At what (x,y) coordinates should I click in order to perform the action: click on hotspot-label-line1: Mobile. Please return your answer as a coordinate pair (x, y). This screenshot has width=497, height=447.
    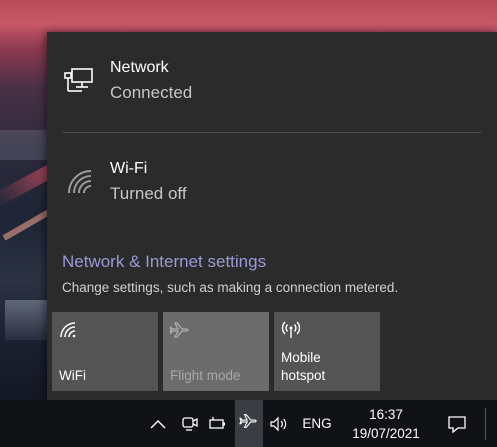
    Looking at the image, I should click on (301, 357).